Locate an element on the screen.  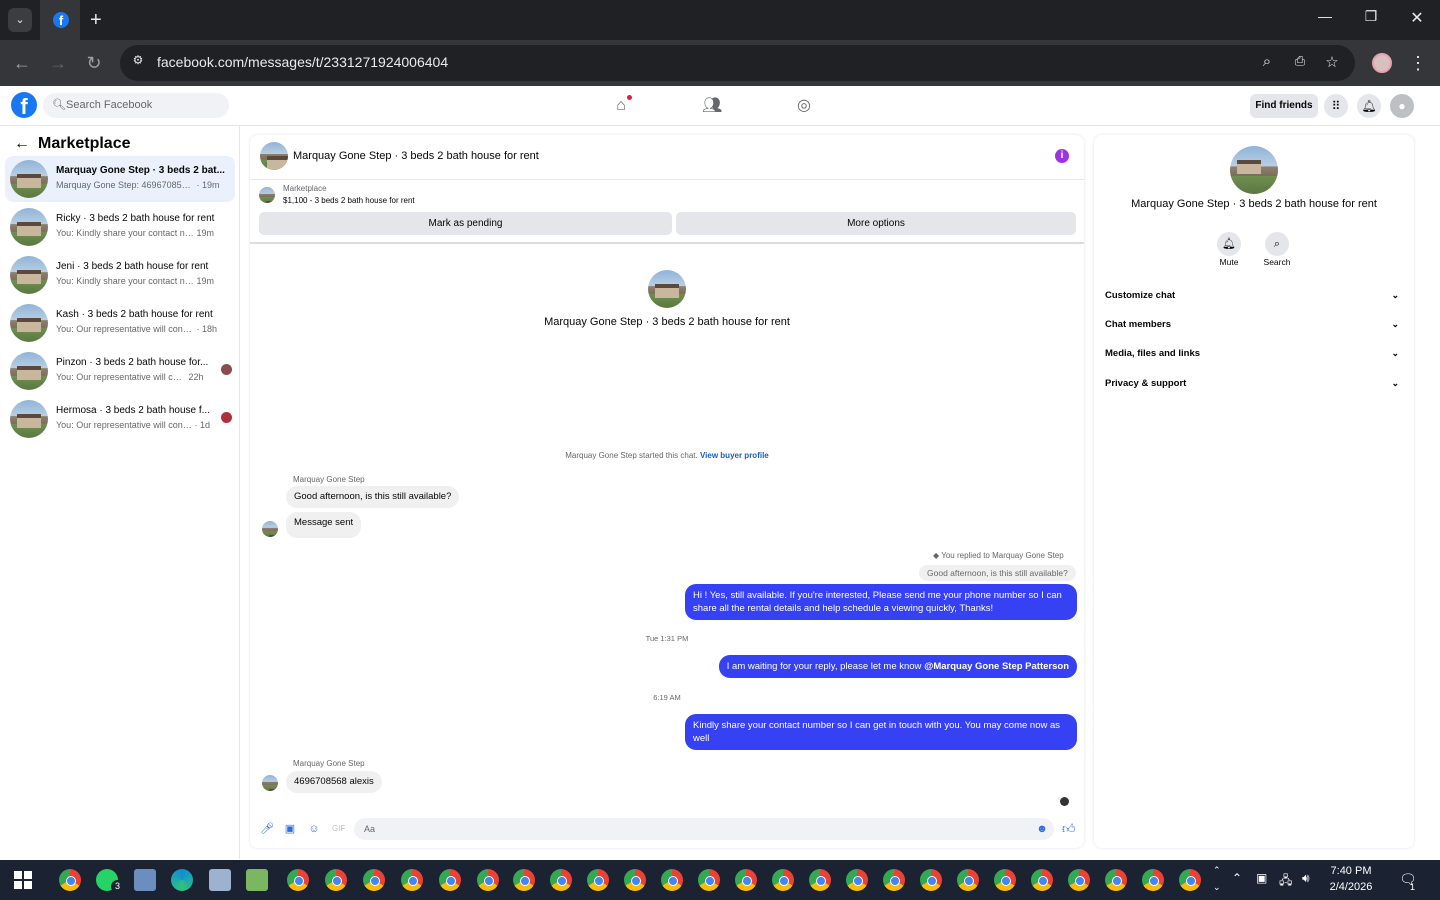
mute-bell-icon: 🔔︎ is located at coordinates (1229, 244).